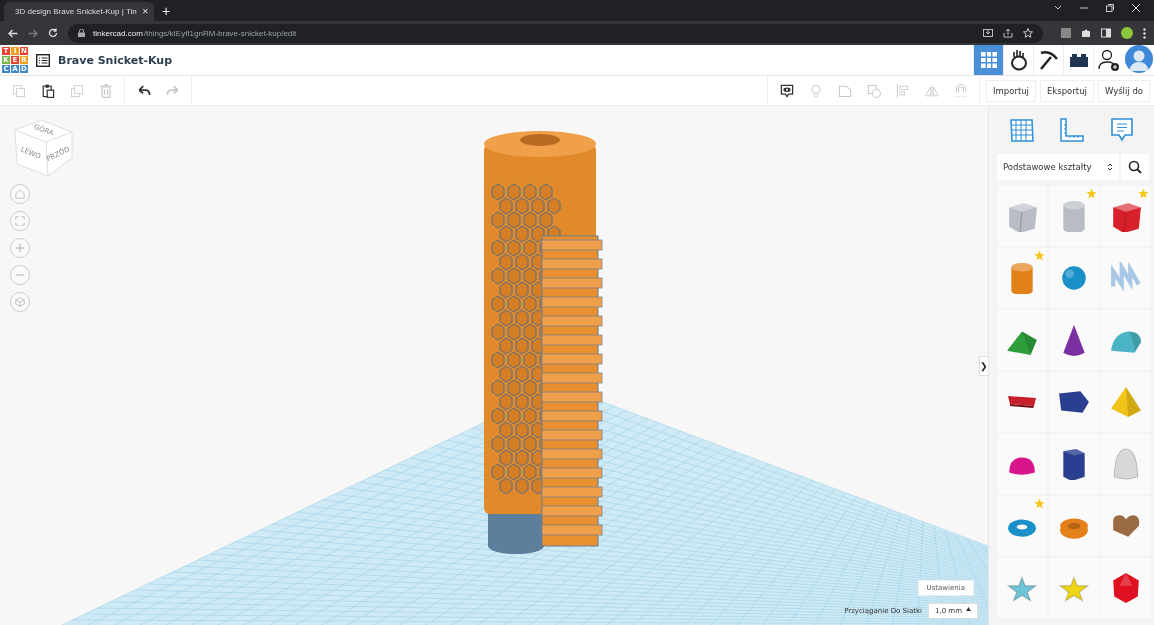 This screenshot has width=1154, height=625. Describe the element at coordinates (18, 90) in the screenshot. I see `copy-icon` at that location.